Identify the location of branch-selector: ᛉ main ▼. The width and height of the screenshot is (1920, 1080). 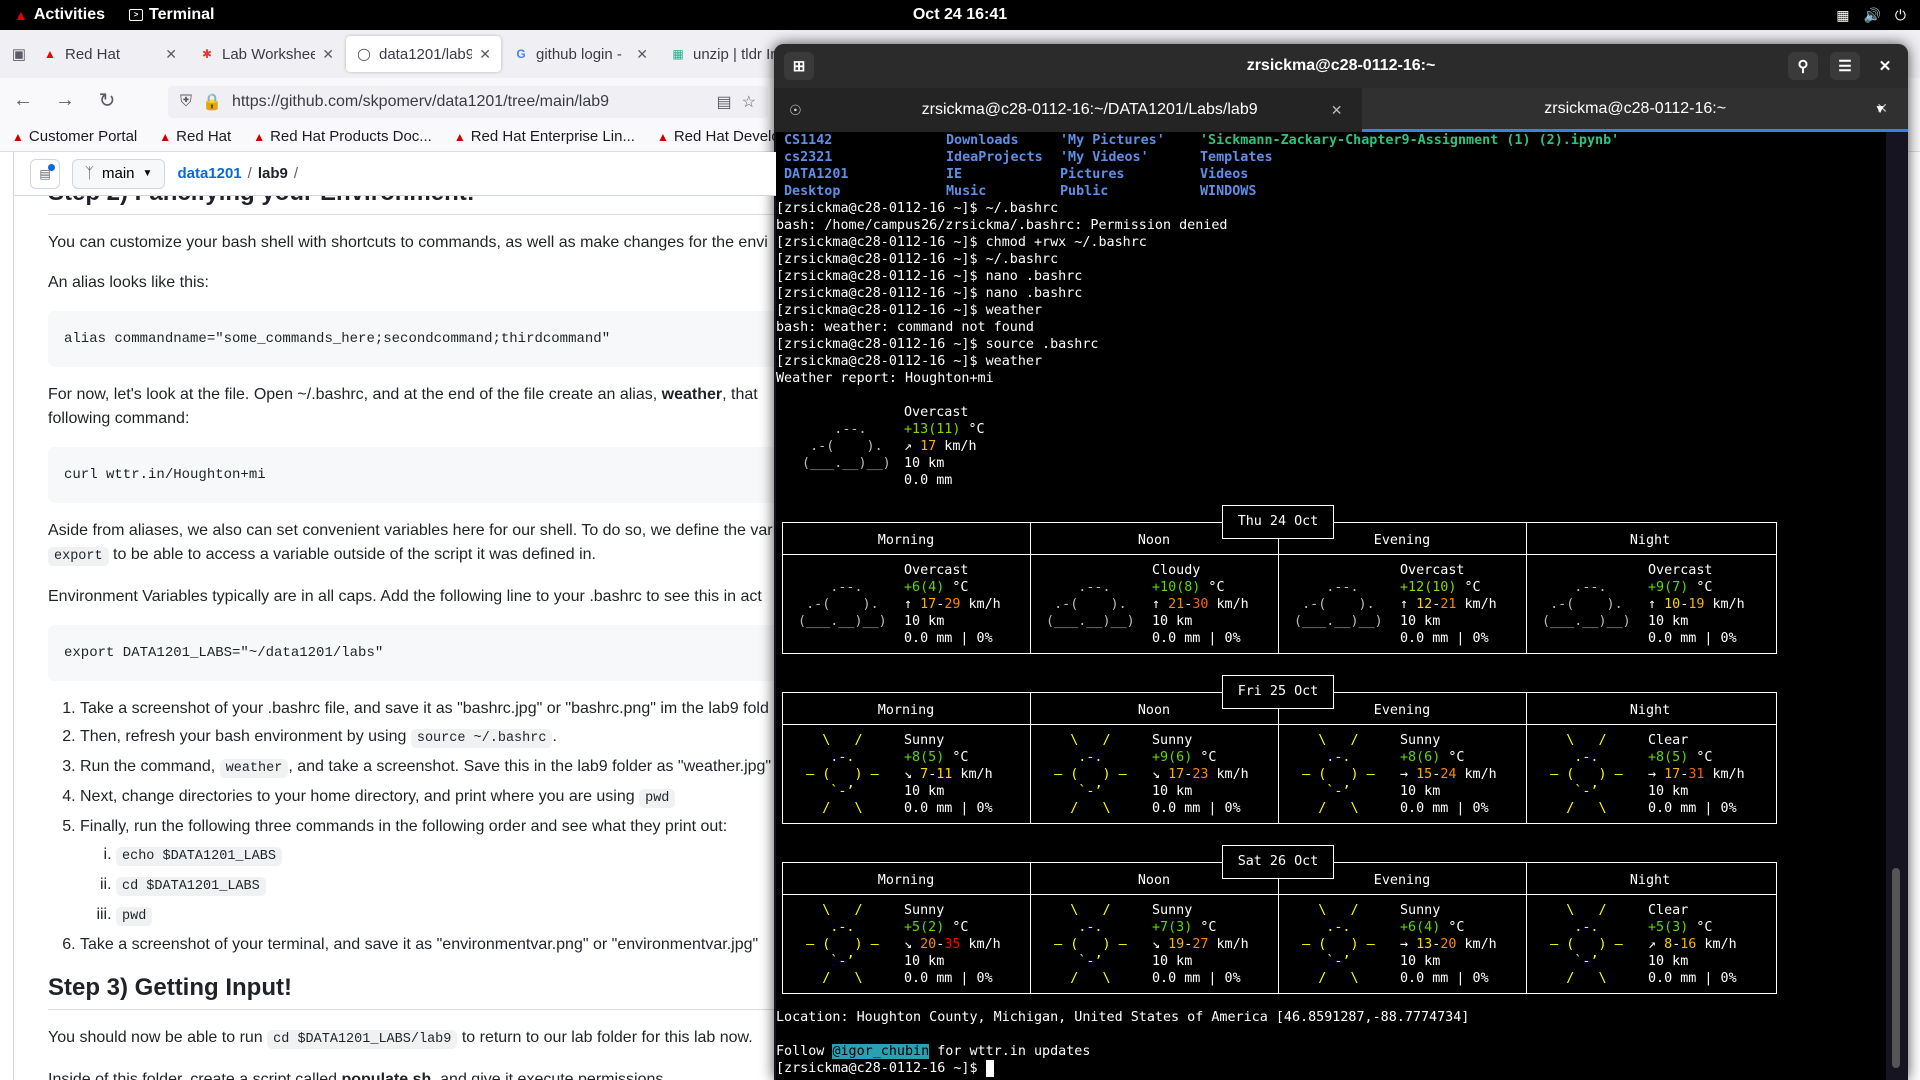
(119, 173).